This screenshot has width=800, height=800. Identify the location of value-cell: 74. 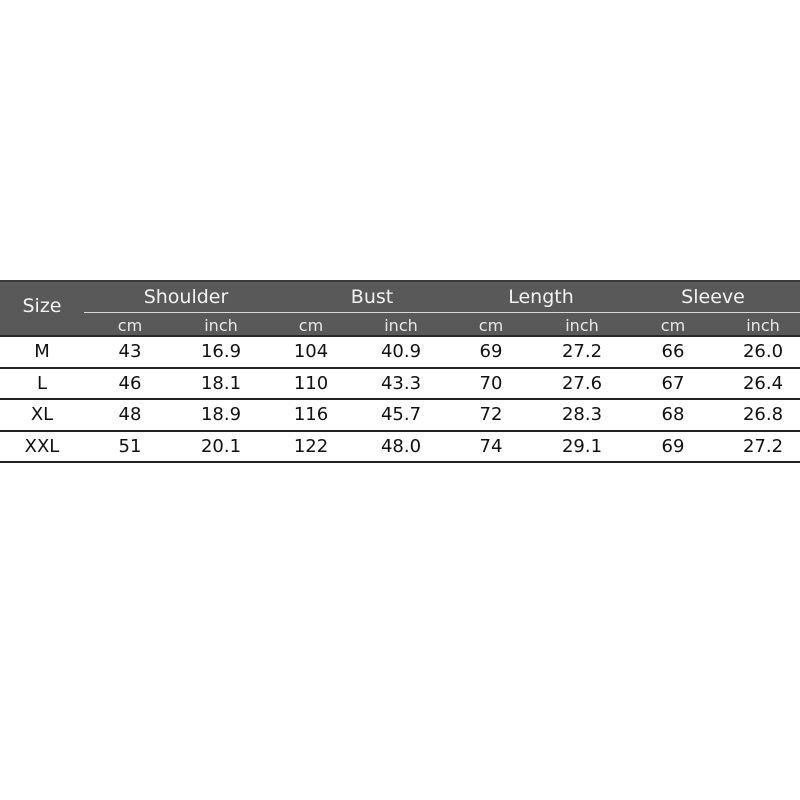
(491, 446).